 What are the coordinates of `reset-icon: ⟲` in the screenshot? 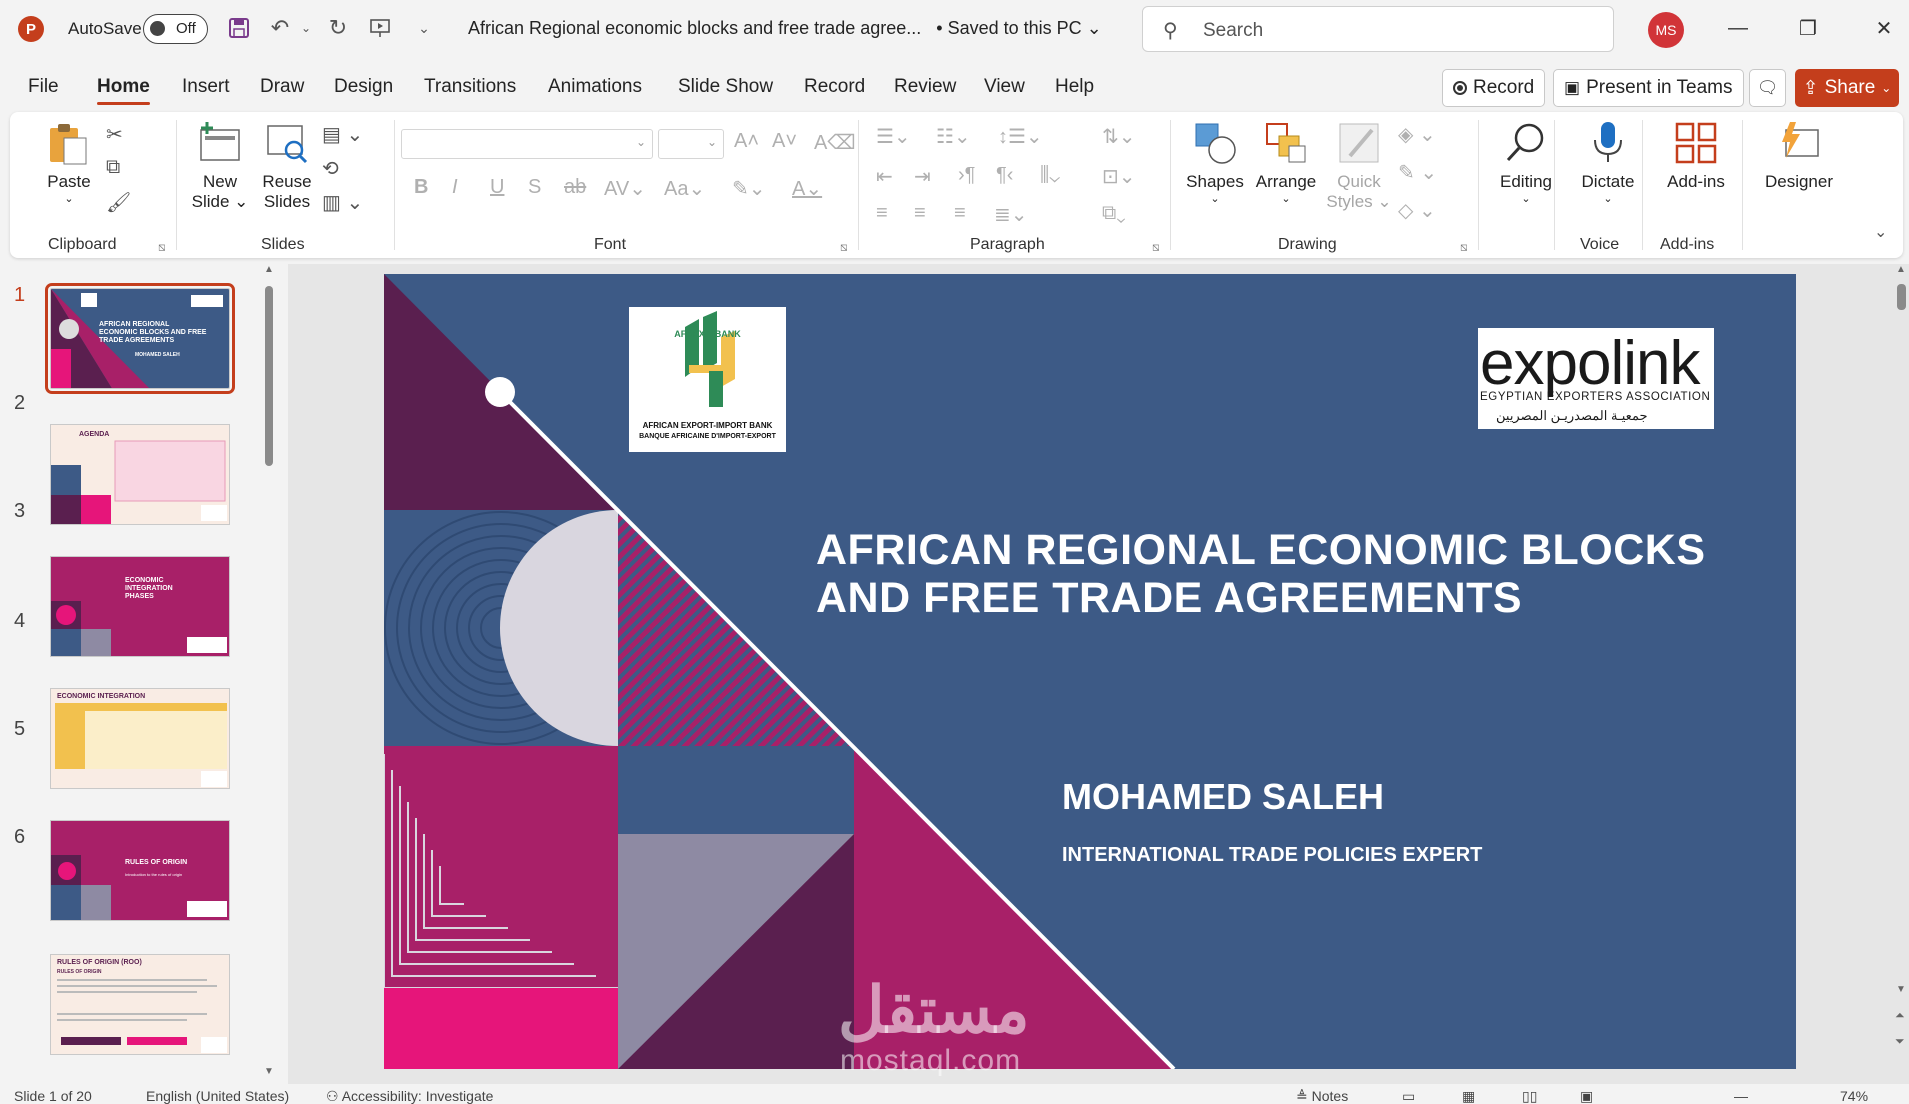 It's located at (330, 168).